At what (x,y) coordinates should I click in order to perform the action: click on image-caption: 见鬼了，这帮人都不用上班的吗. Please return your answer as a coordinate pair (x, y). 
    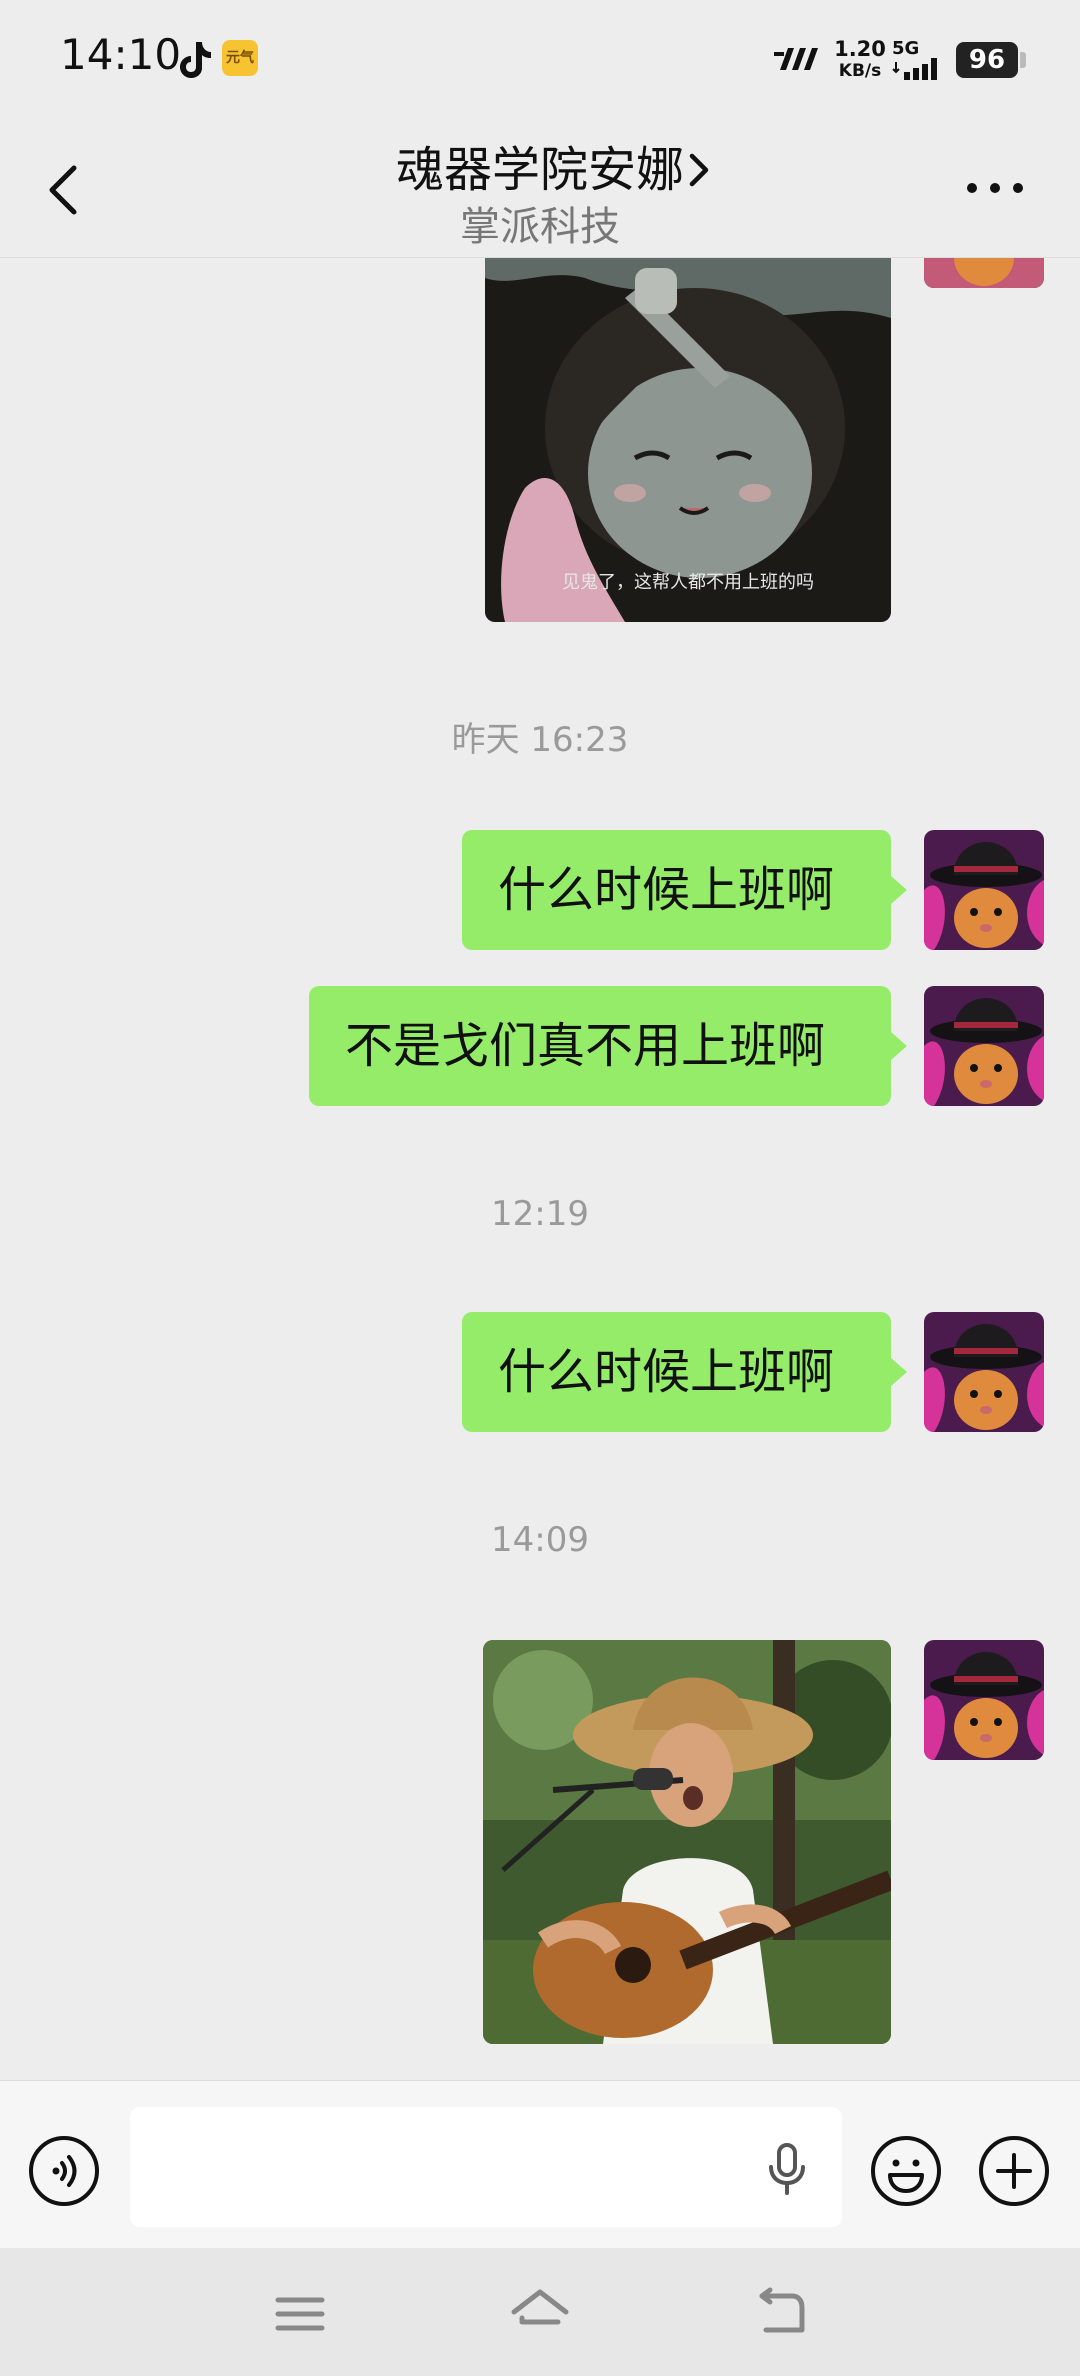
    Looking at the image, I should click on (688, 582).